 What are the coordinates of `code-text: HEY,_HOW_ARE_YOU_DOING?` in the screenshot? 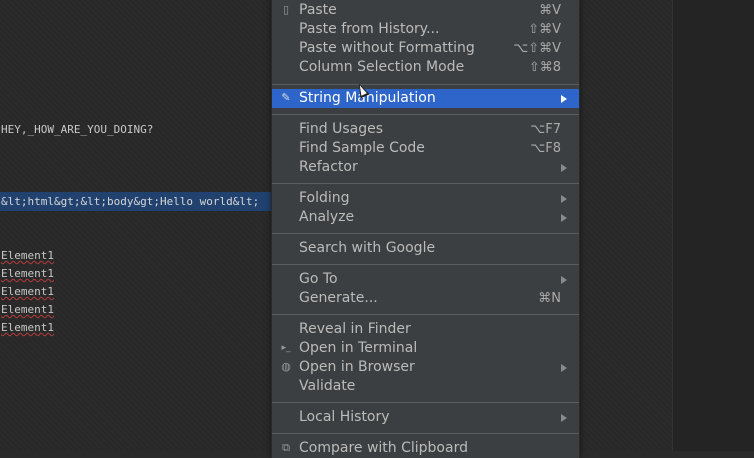 It's located at (77, 129).